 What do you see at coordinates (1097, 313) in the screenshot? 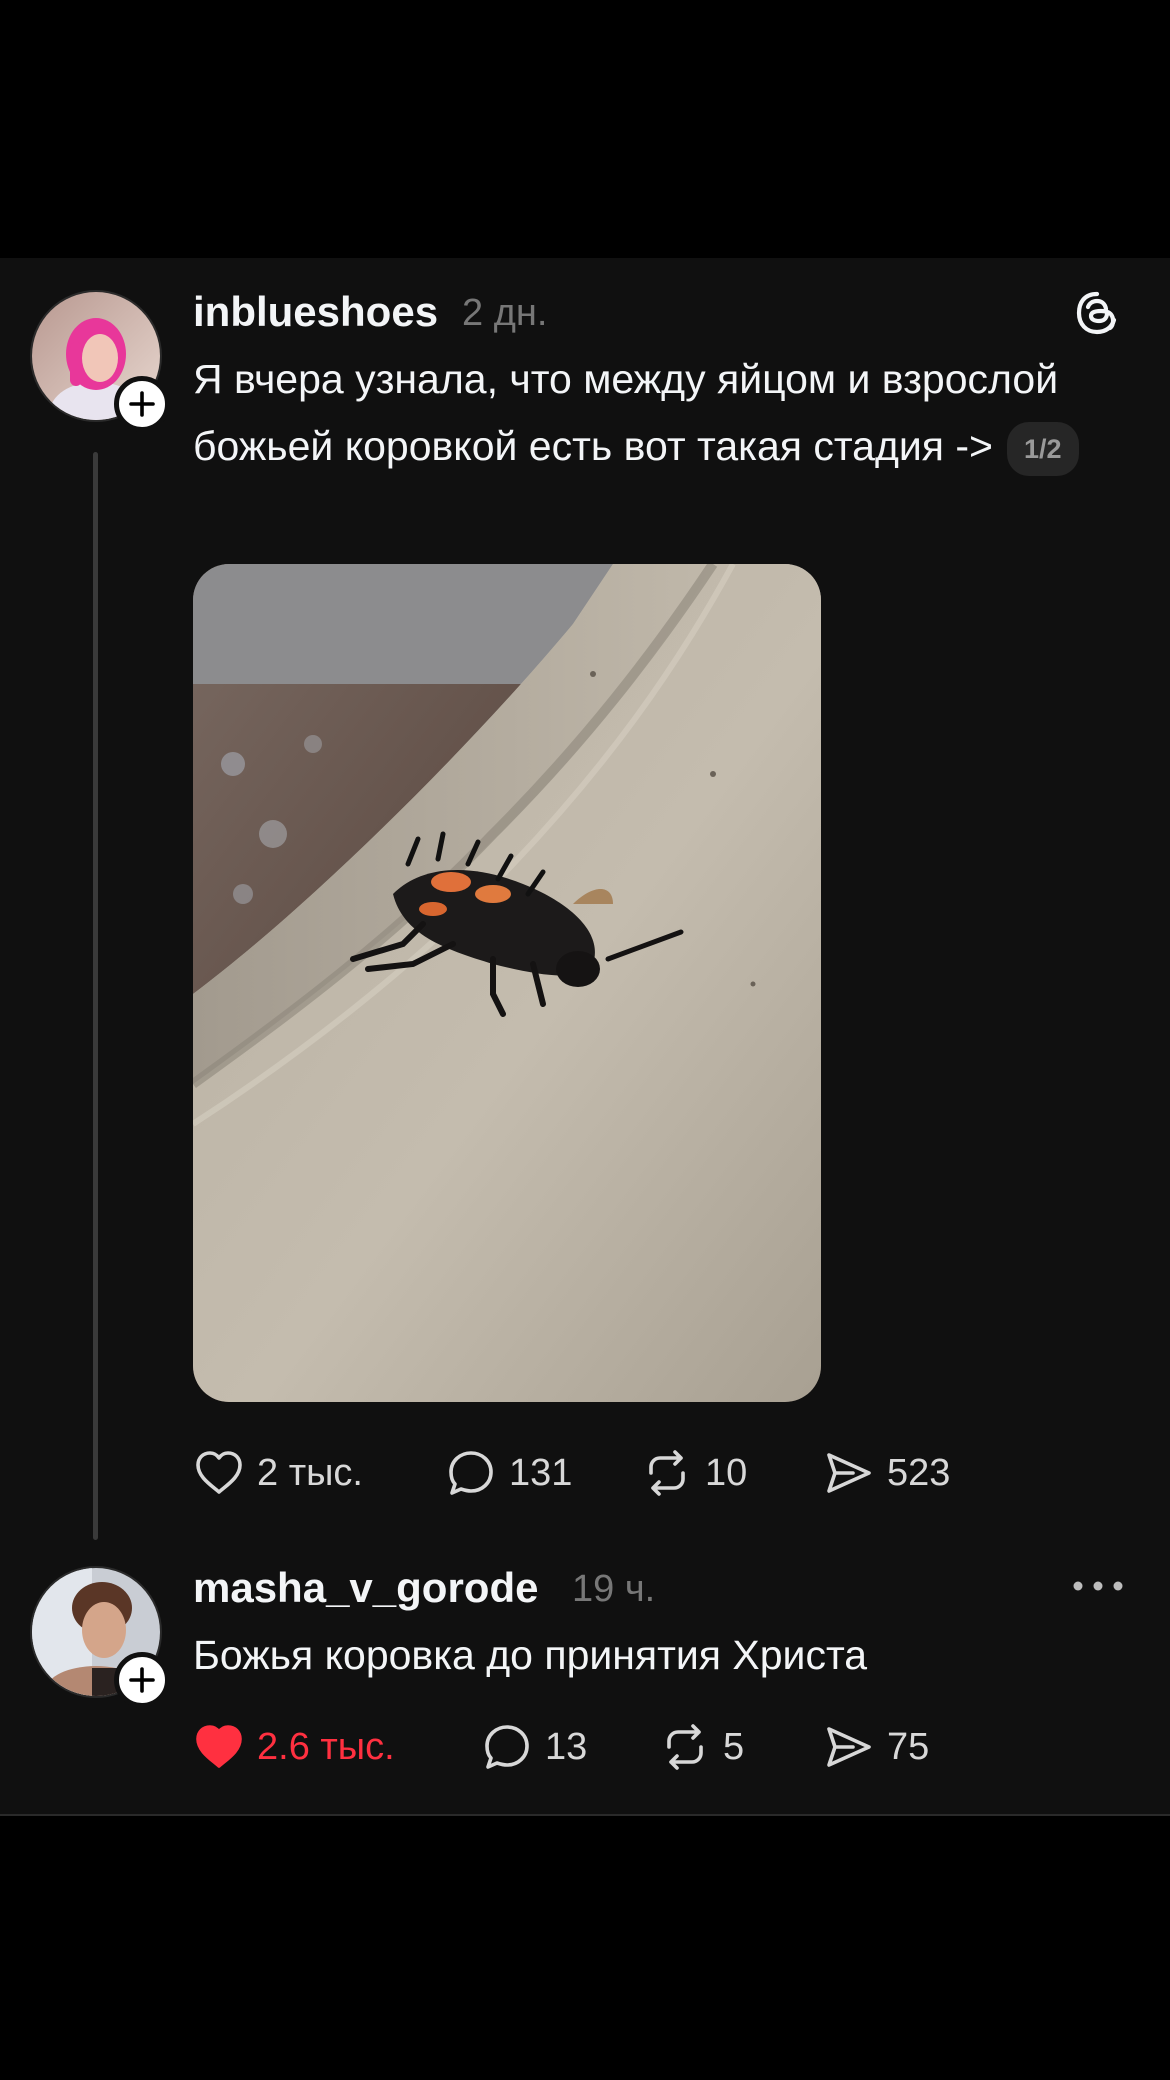
I see `threads-logo-icon` at bounding box center [1097, 313].